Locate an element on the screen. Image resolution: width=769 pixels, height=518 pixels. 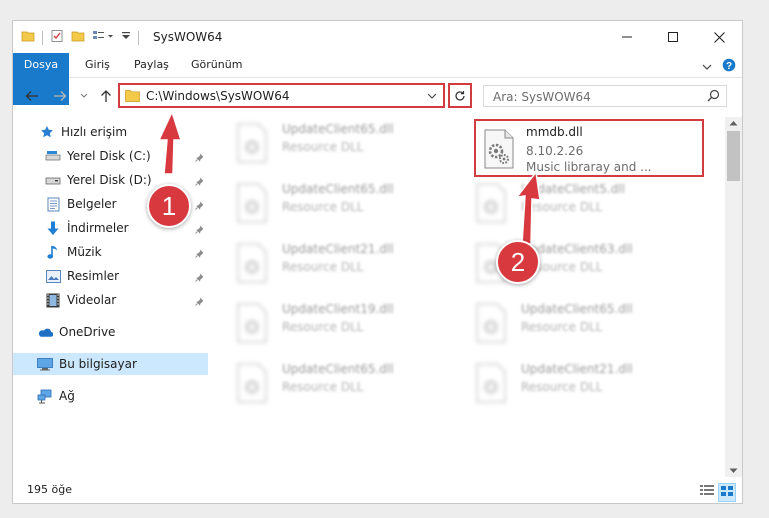
callout-arrows is located at coordinates (349, 177).